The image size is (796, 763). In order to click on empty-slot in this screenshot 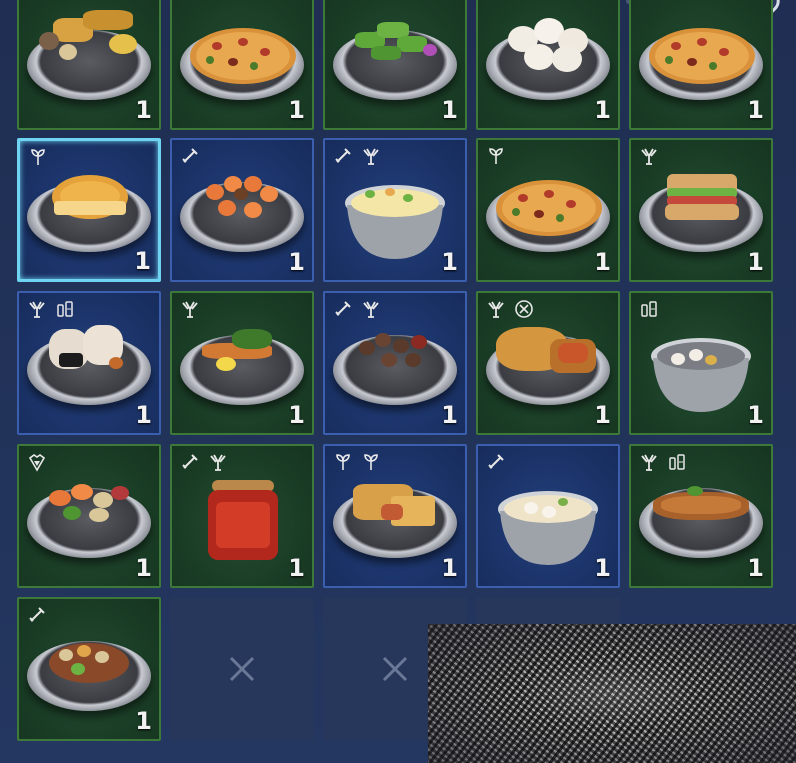, I will do `click(242, 669)`.